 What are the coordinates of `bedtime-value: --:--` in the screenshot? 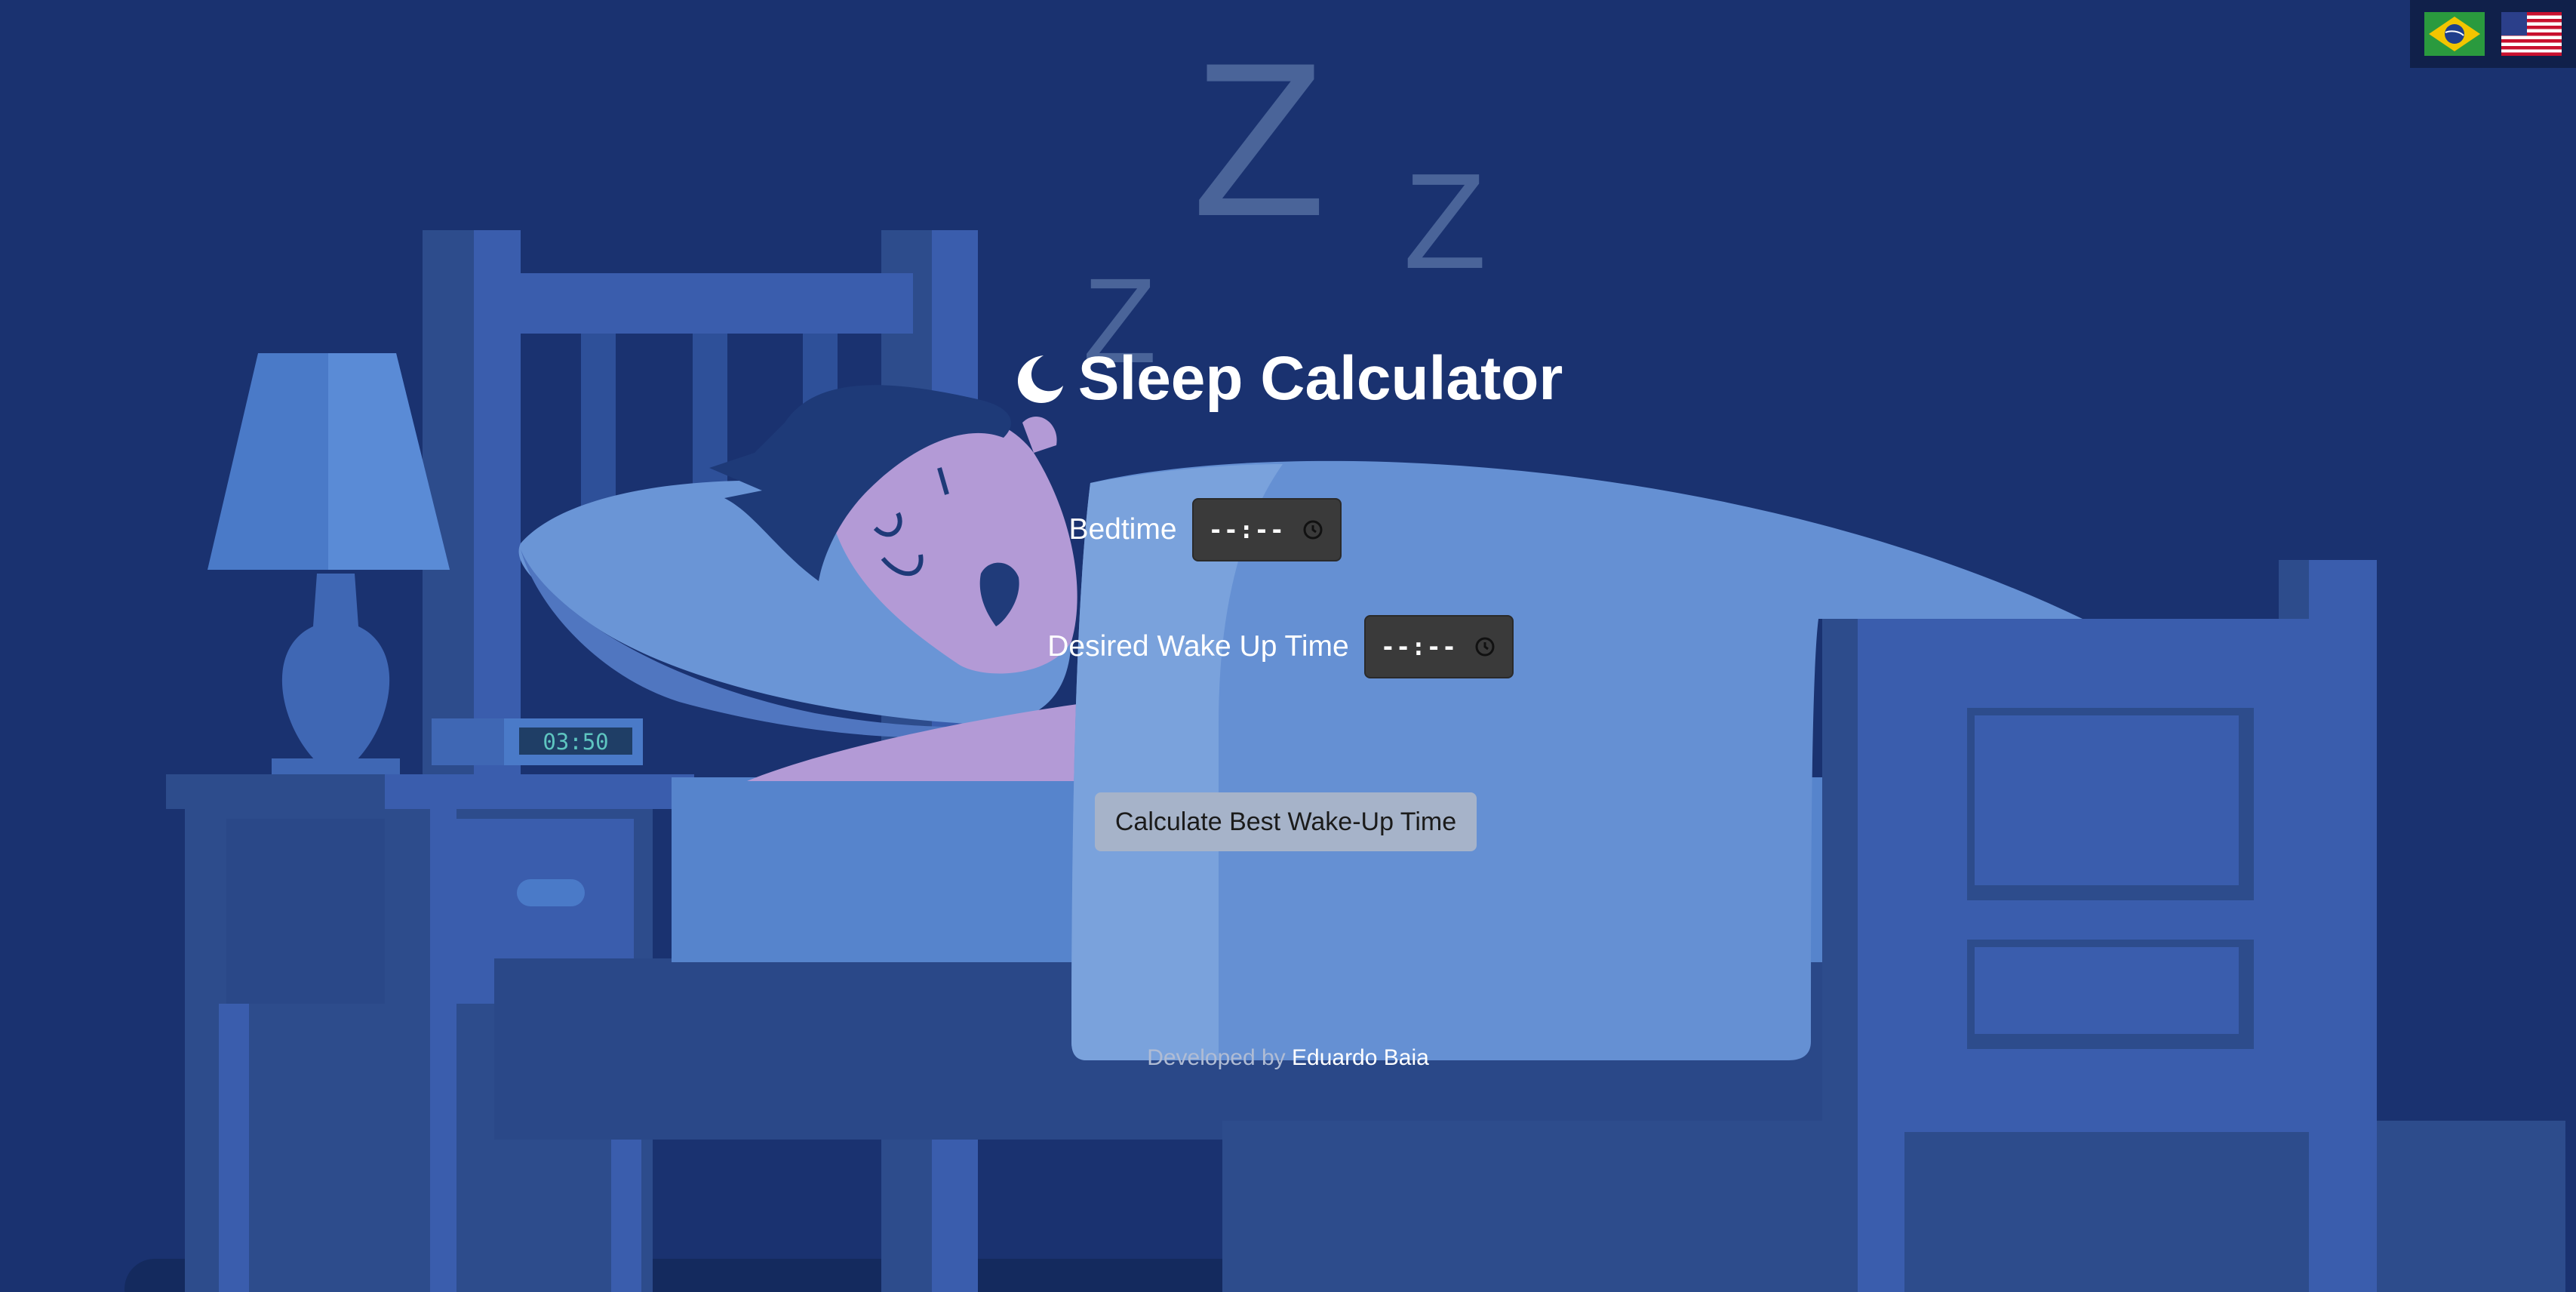 It's located at (1246, 529).